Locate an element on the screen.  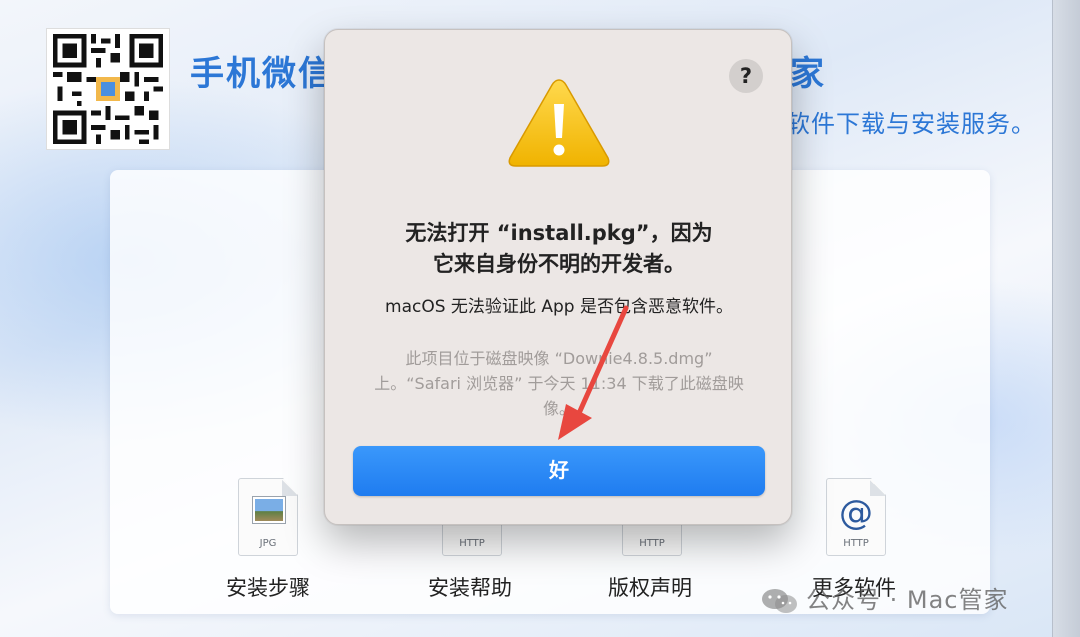
help-button: ? is located at coordinates (746, 76).